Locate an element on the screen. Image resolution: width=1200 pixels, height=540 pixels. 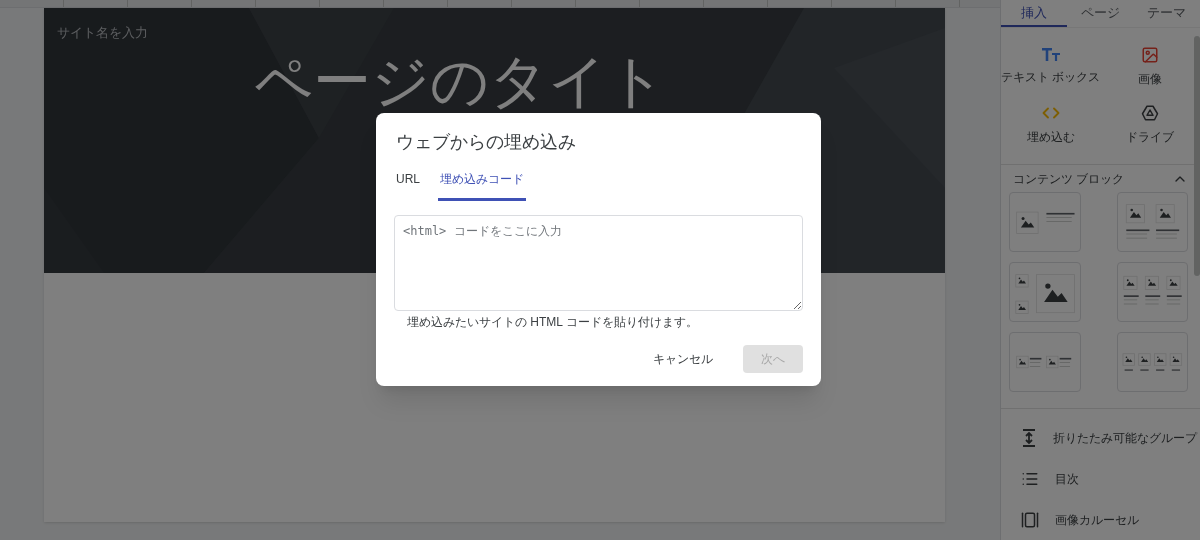
embed-code-field: <html> コードをここに入力 is located at coordinates (598, 263).